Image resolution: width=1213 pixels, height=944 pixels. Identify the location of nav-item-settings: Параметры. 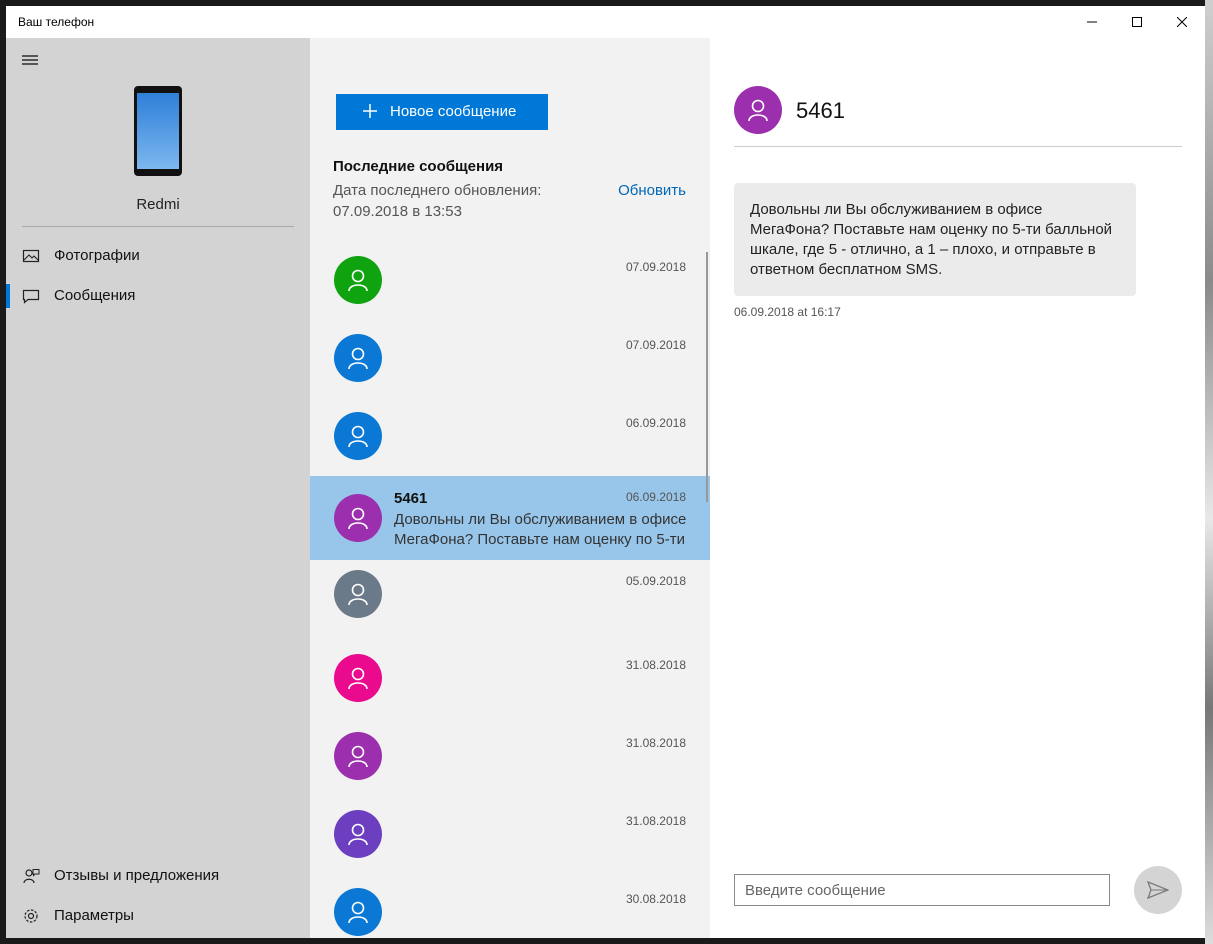
(158, 916).